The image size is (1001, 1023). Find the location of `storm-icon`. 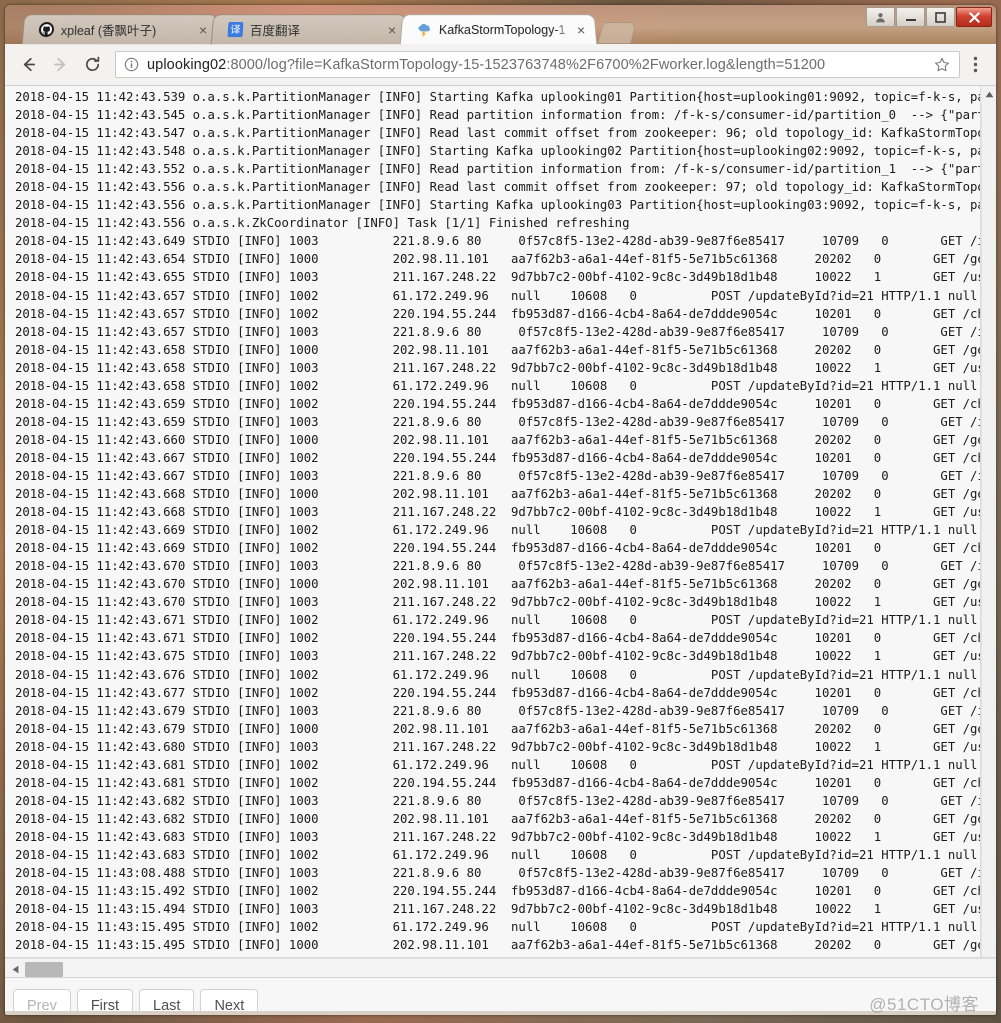

storm-icon is located at coordinates (423, 30).